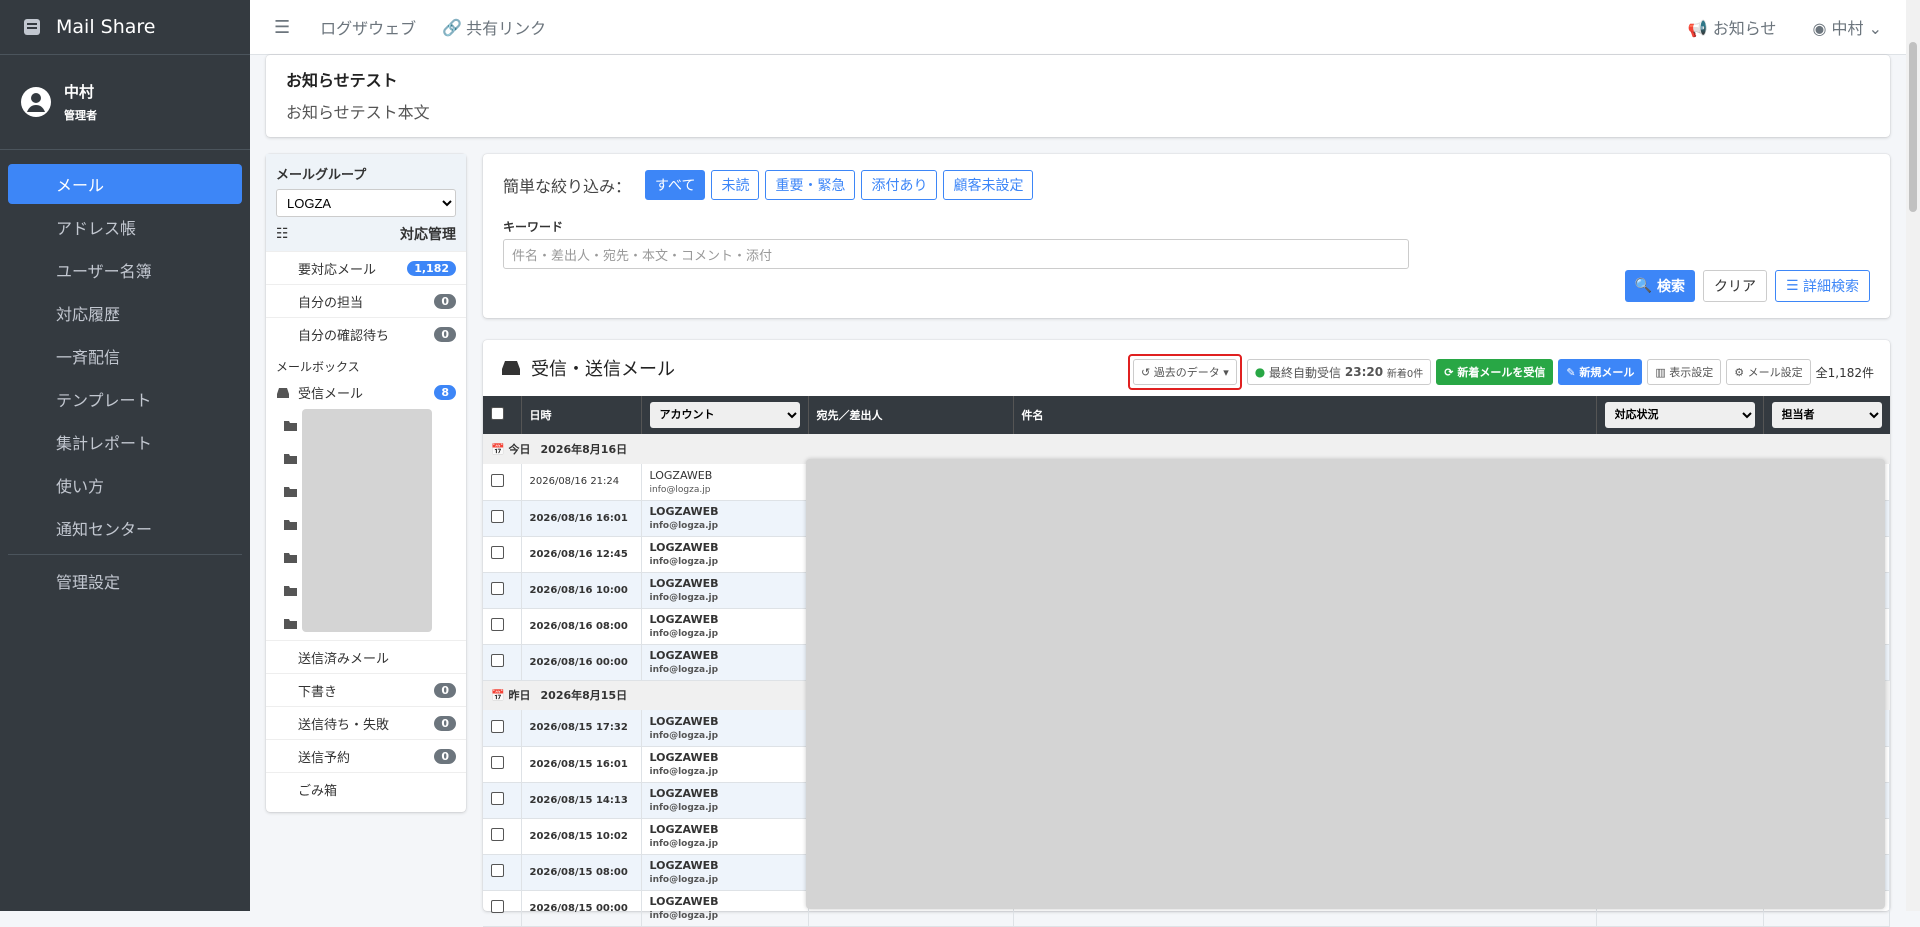 The image size is (1920, 927). I want to click on display-settings-button: ▥ 表示設定, so click(1684, 372).